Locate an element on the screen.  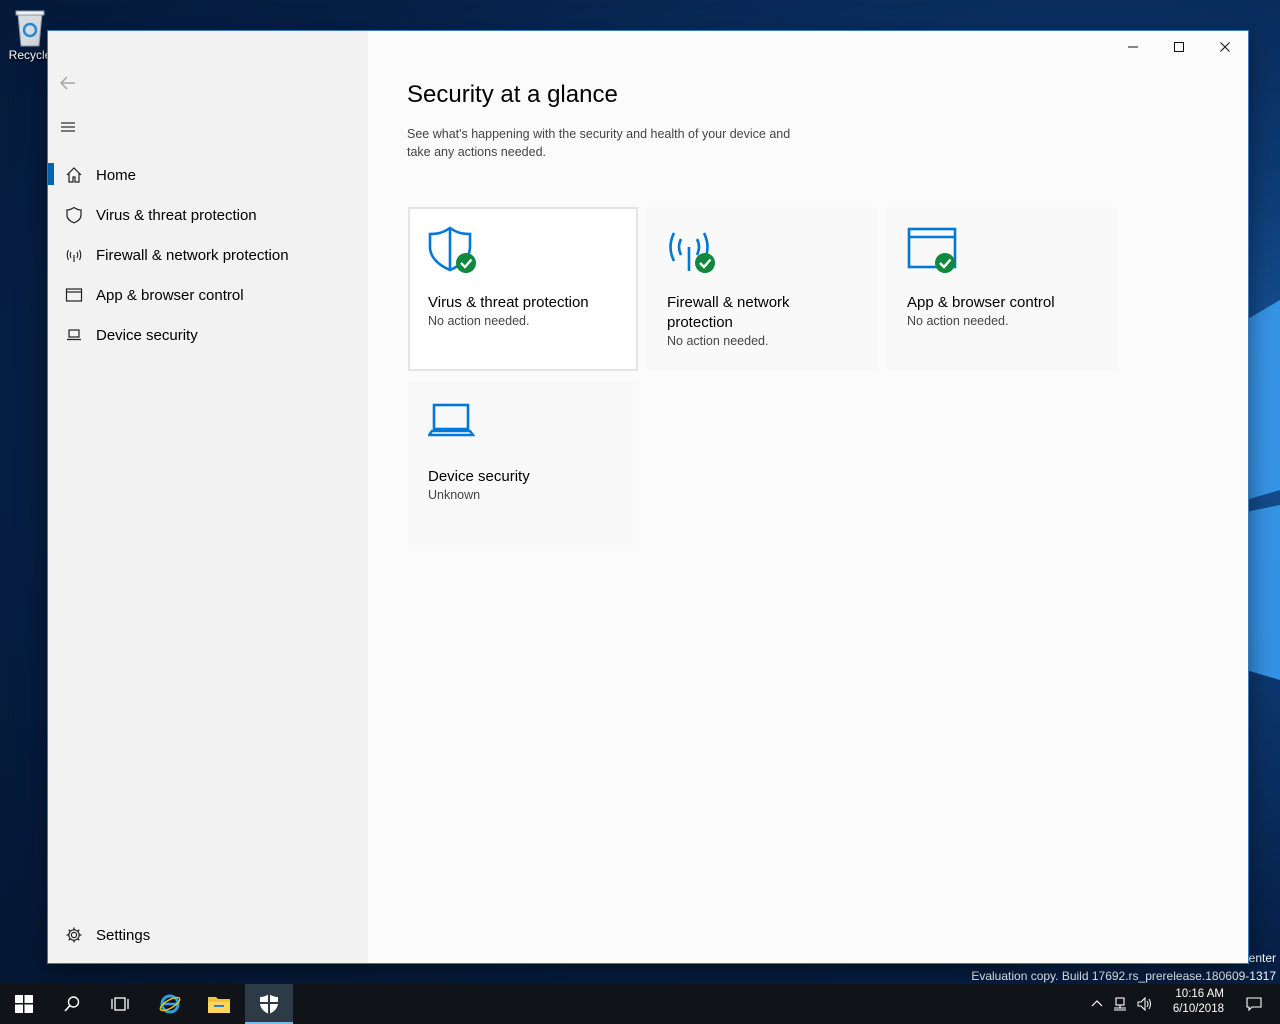
security-center-taskbar-button is located at coordinates (269, 1004).